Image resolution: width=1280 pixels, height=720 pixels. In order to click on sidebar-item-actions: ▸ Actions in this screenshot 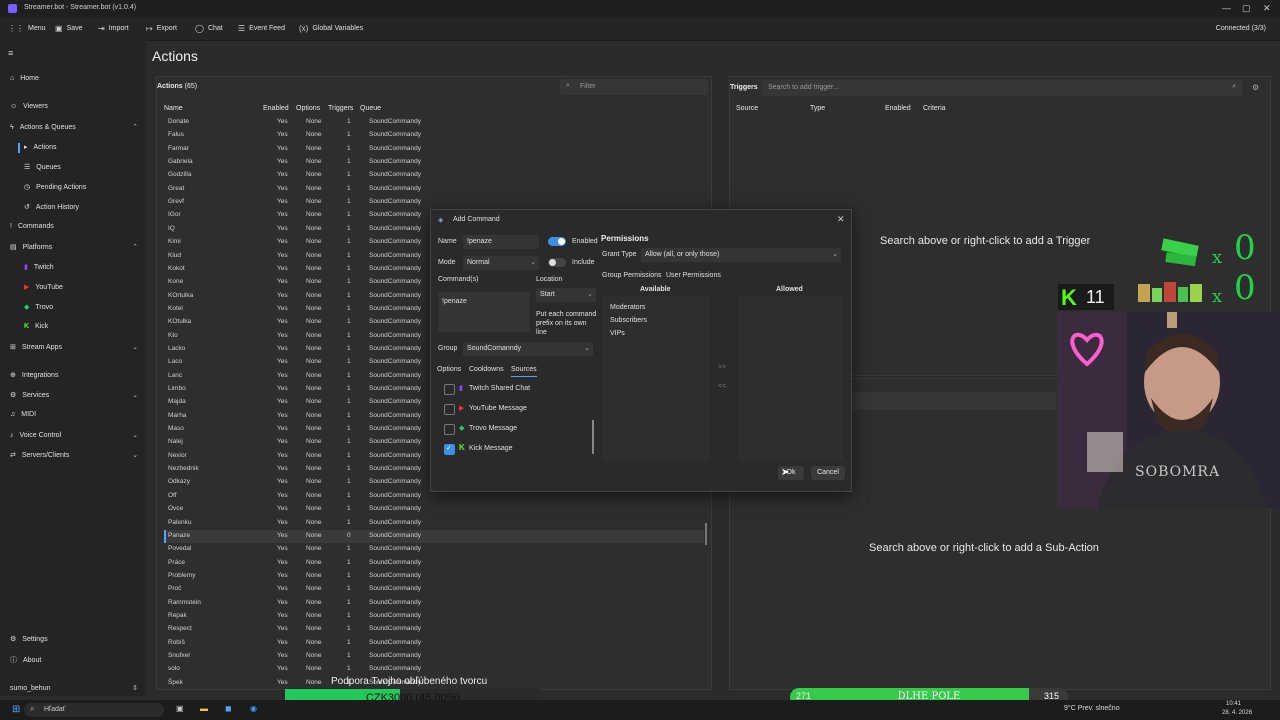, I will do `click(88, 147)`.